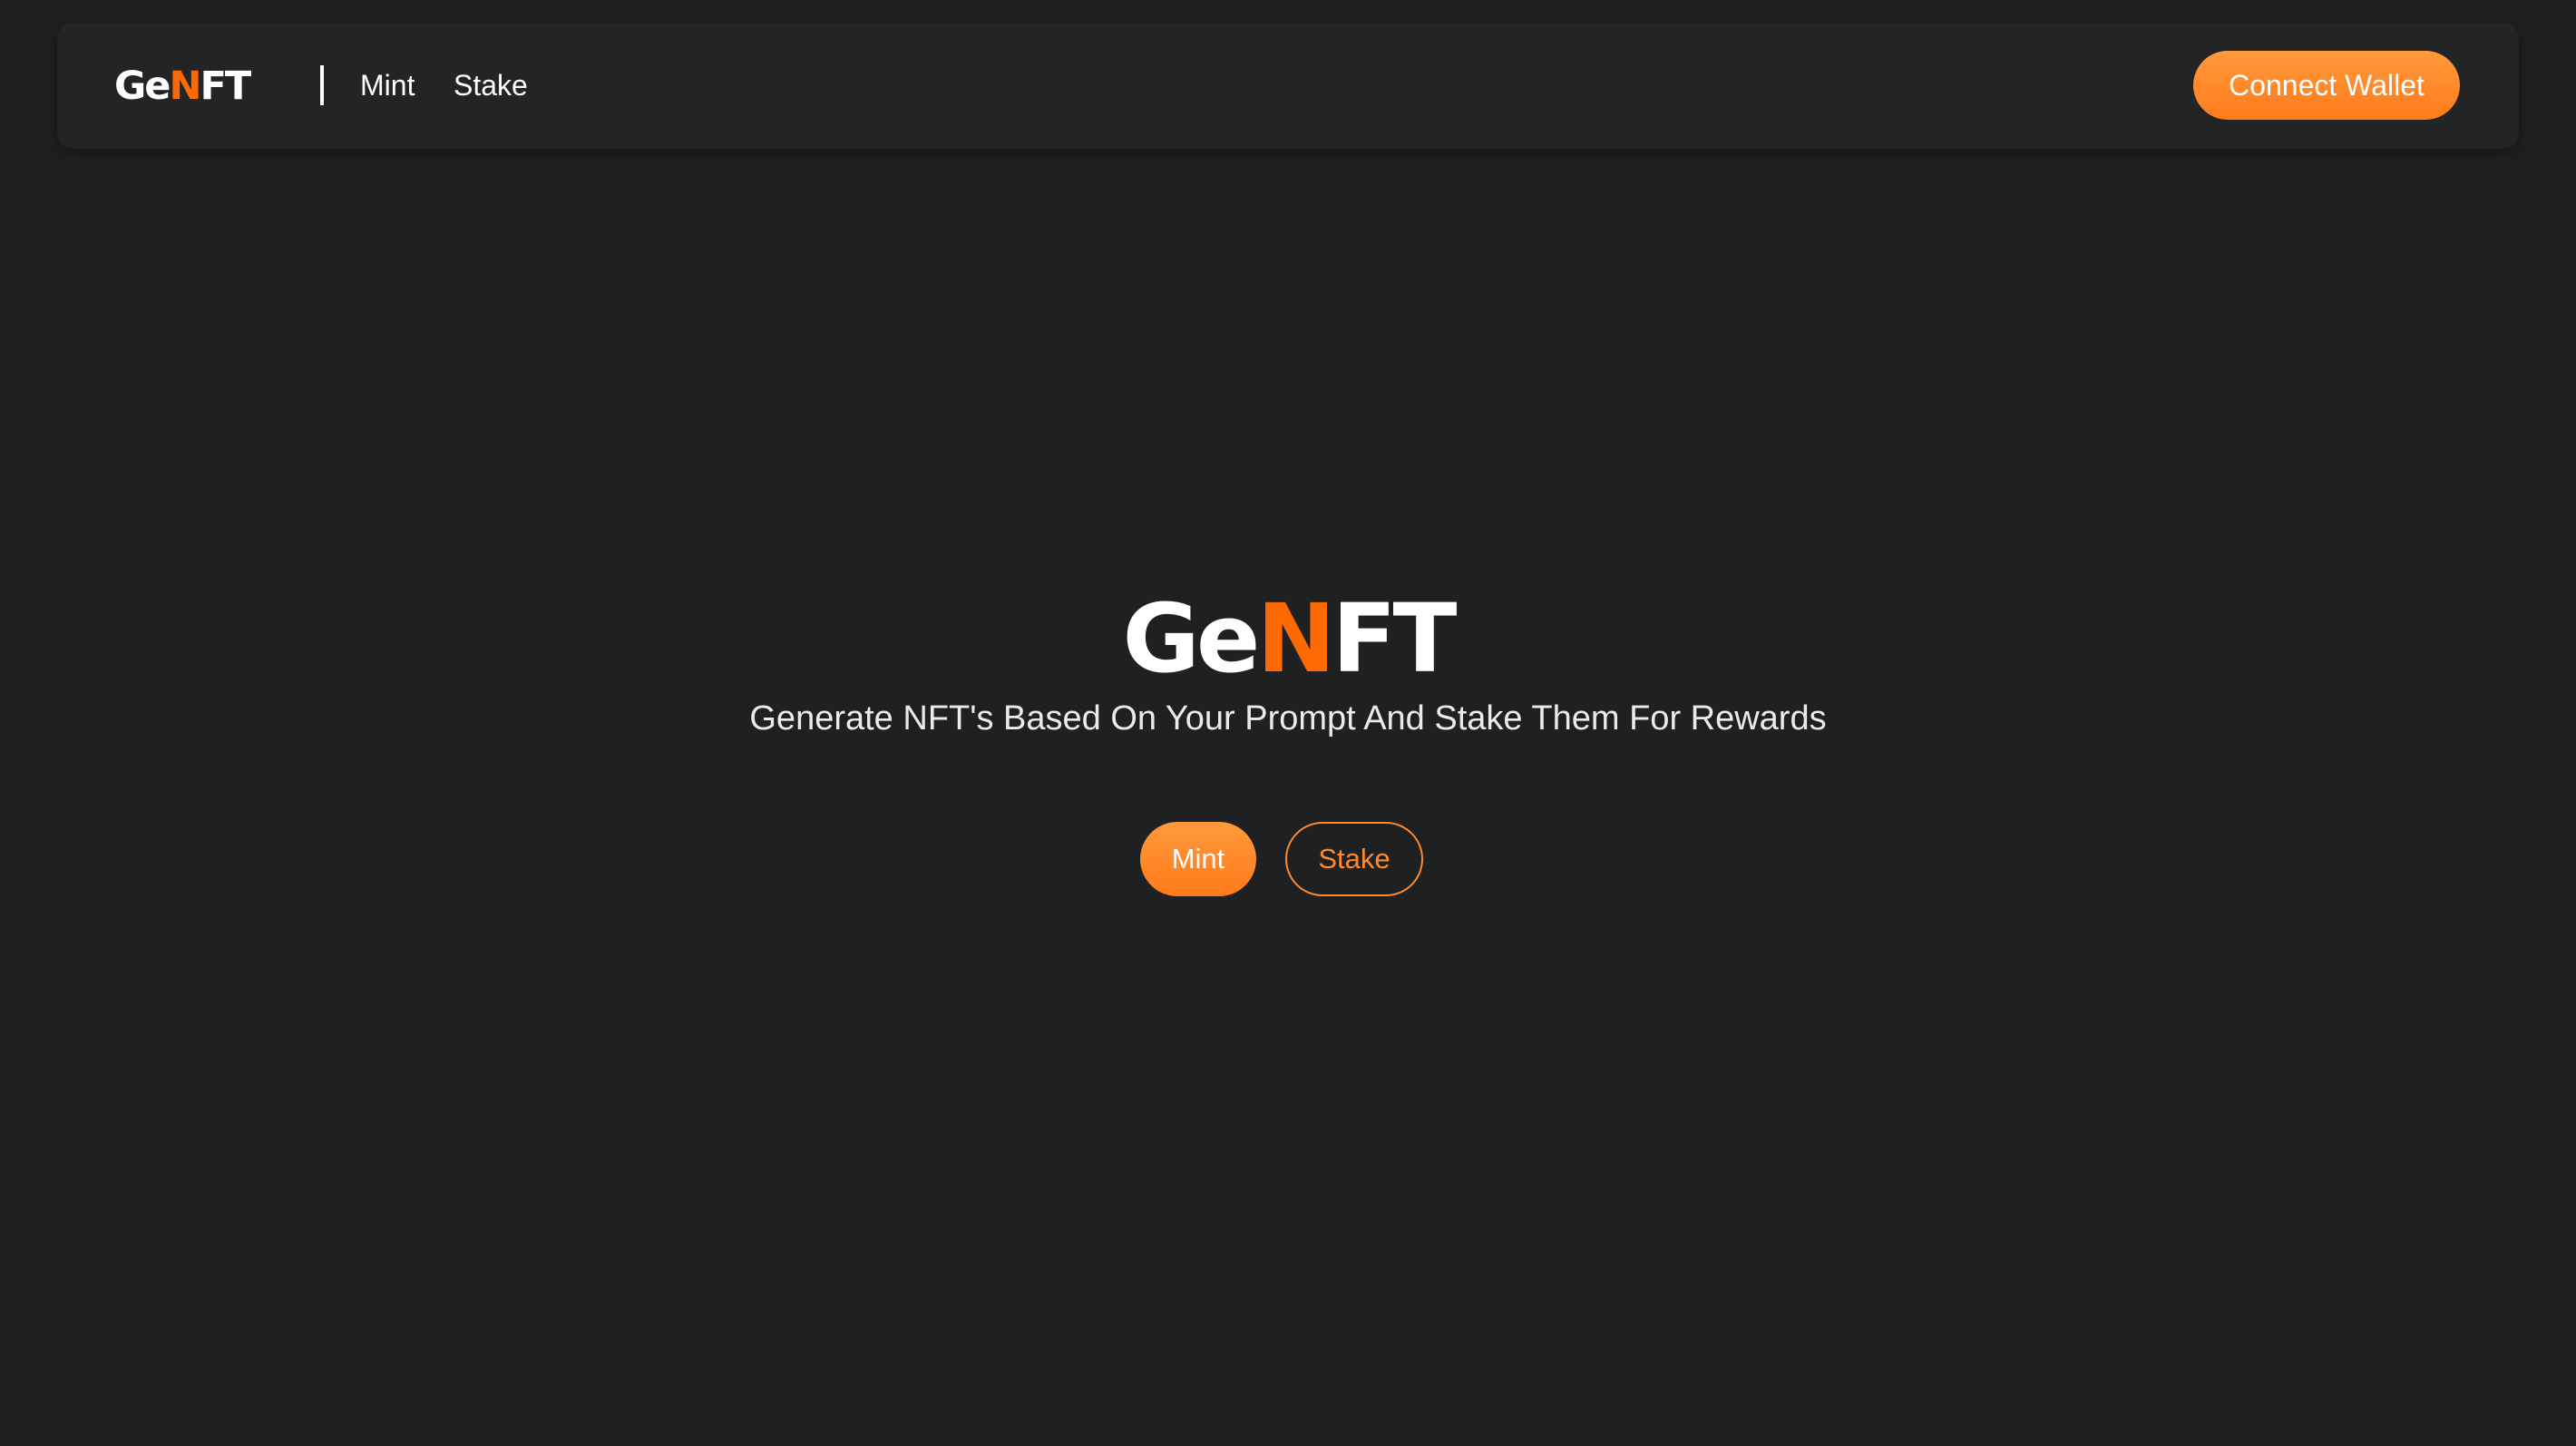 This screenshot has height=1446, width=2576. I want to click on logo-suffix: FT, so click(225, 86).